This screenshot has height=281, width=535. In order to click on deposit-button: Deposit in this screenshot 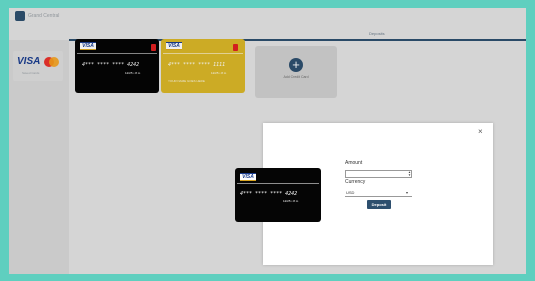, I will do `click(379, 204)`.